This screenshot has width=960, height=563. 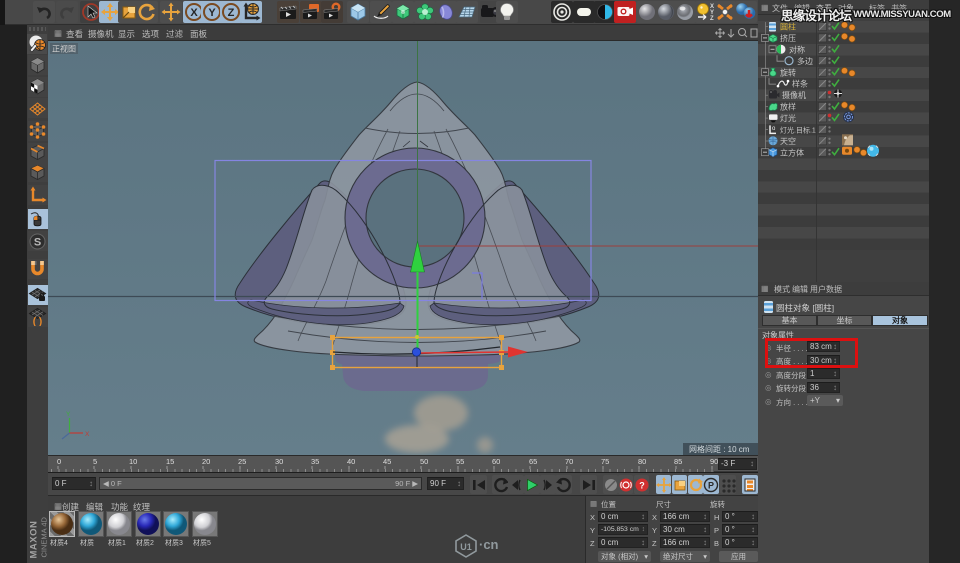 What do you see at coordinates (37, 242) in the screenshot?
I see `svg-text: S` at bounding box center [37, 242].